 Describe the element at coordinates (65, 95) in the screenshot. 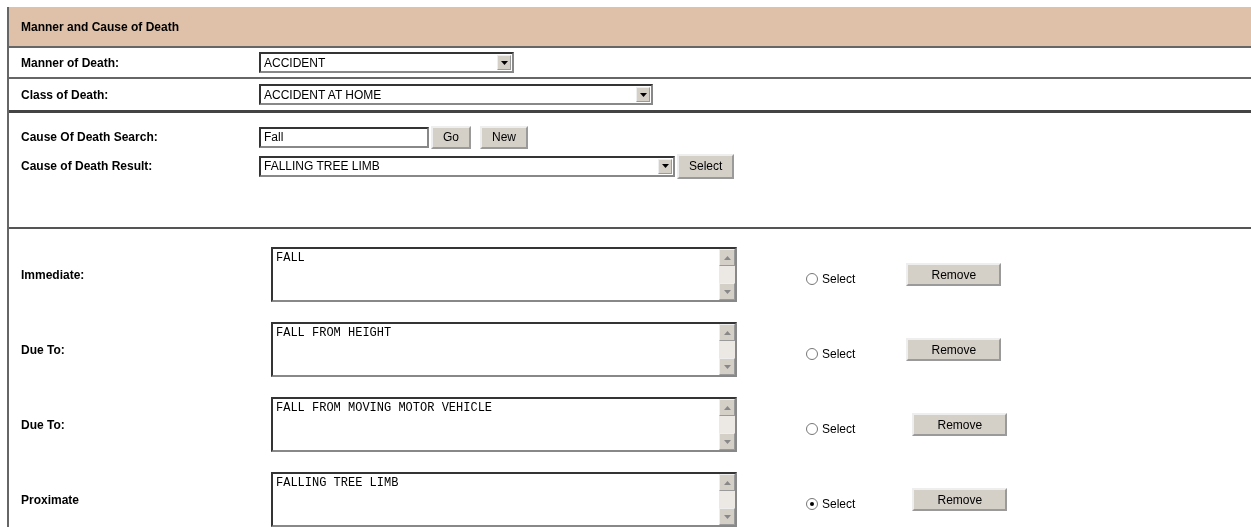

I see `field-label: Class of Death:` at that location.